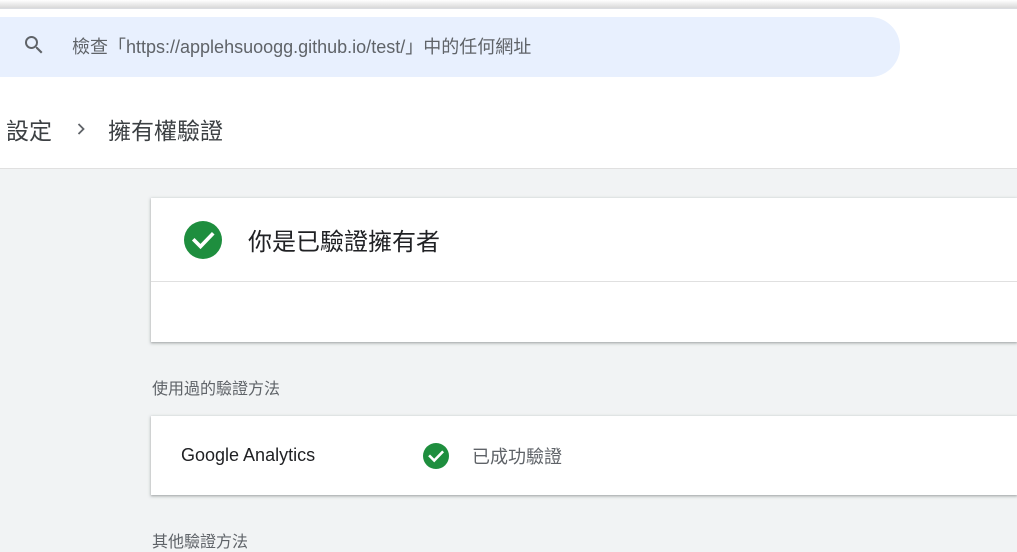  Describe the element at coordinates (81, 129) in the screenshot. I see `chevron-right-icon` at that location.